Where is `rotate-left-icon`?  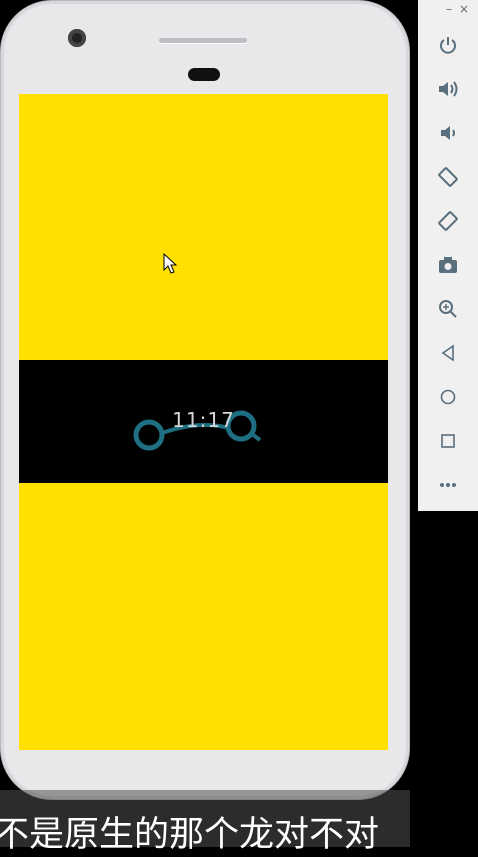 rotate-left-icon is located at coordinates (448, 177).